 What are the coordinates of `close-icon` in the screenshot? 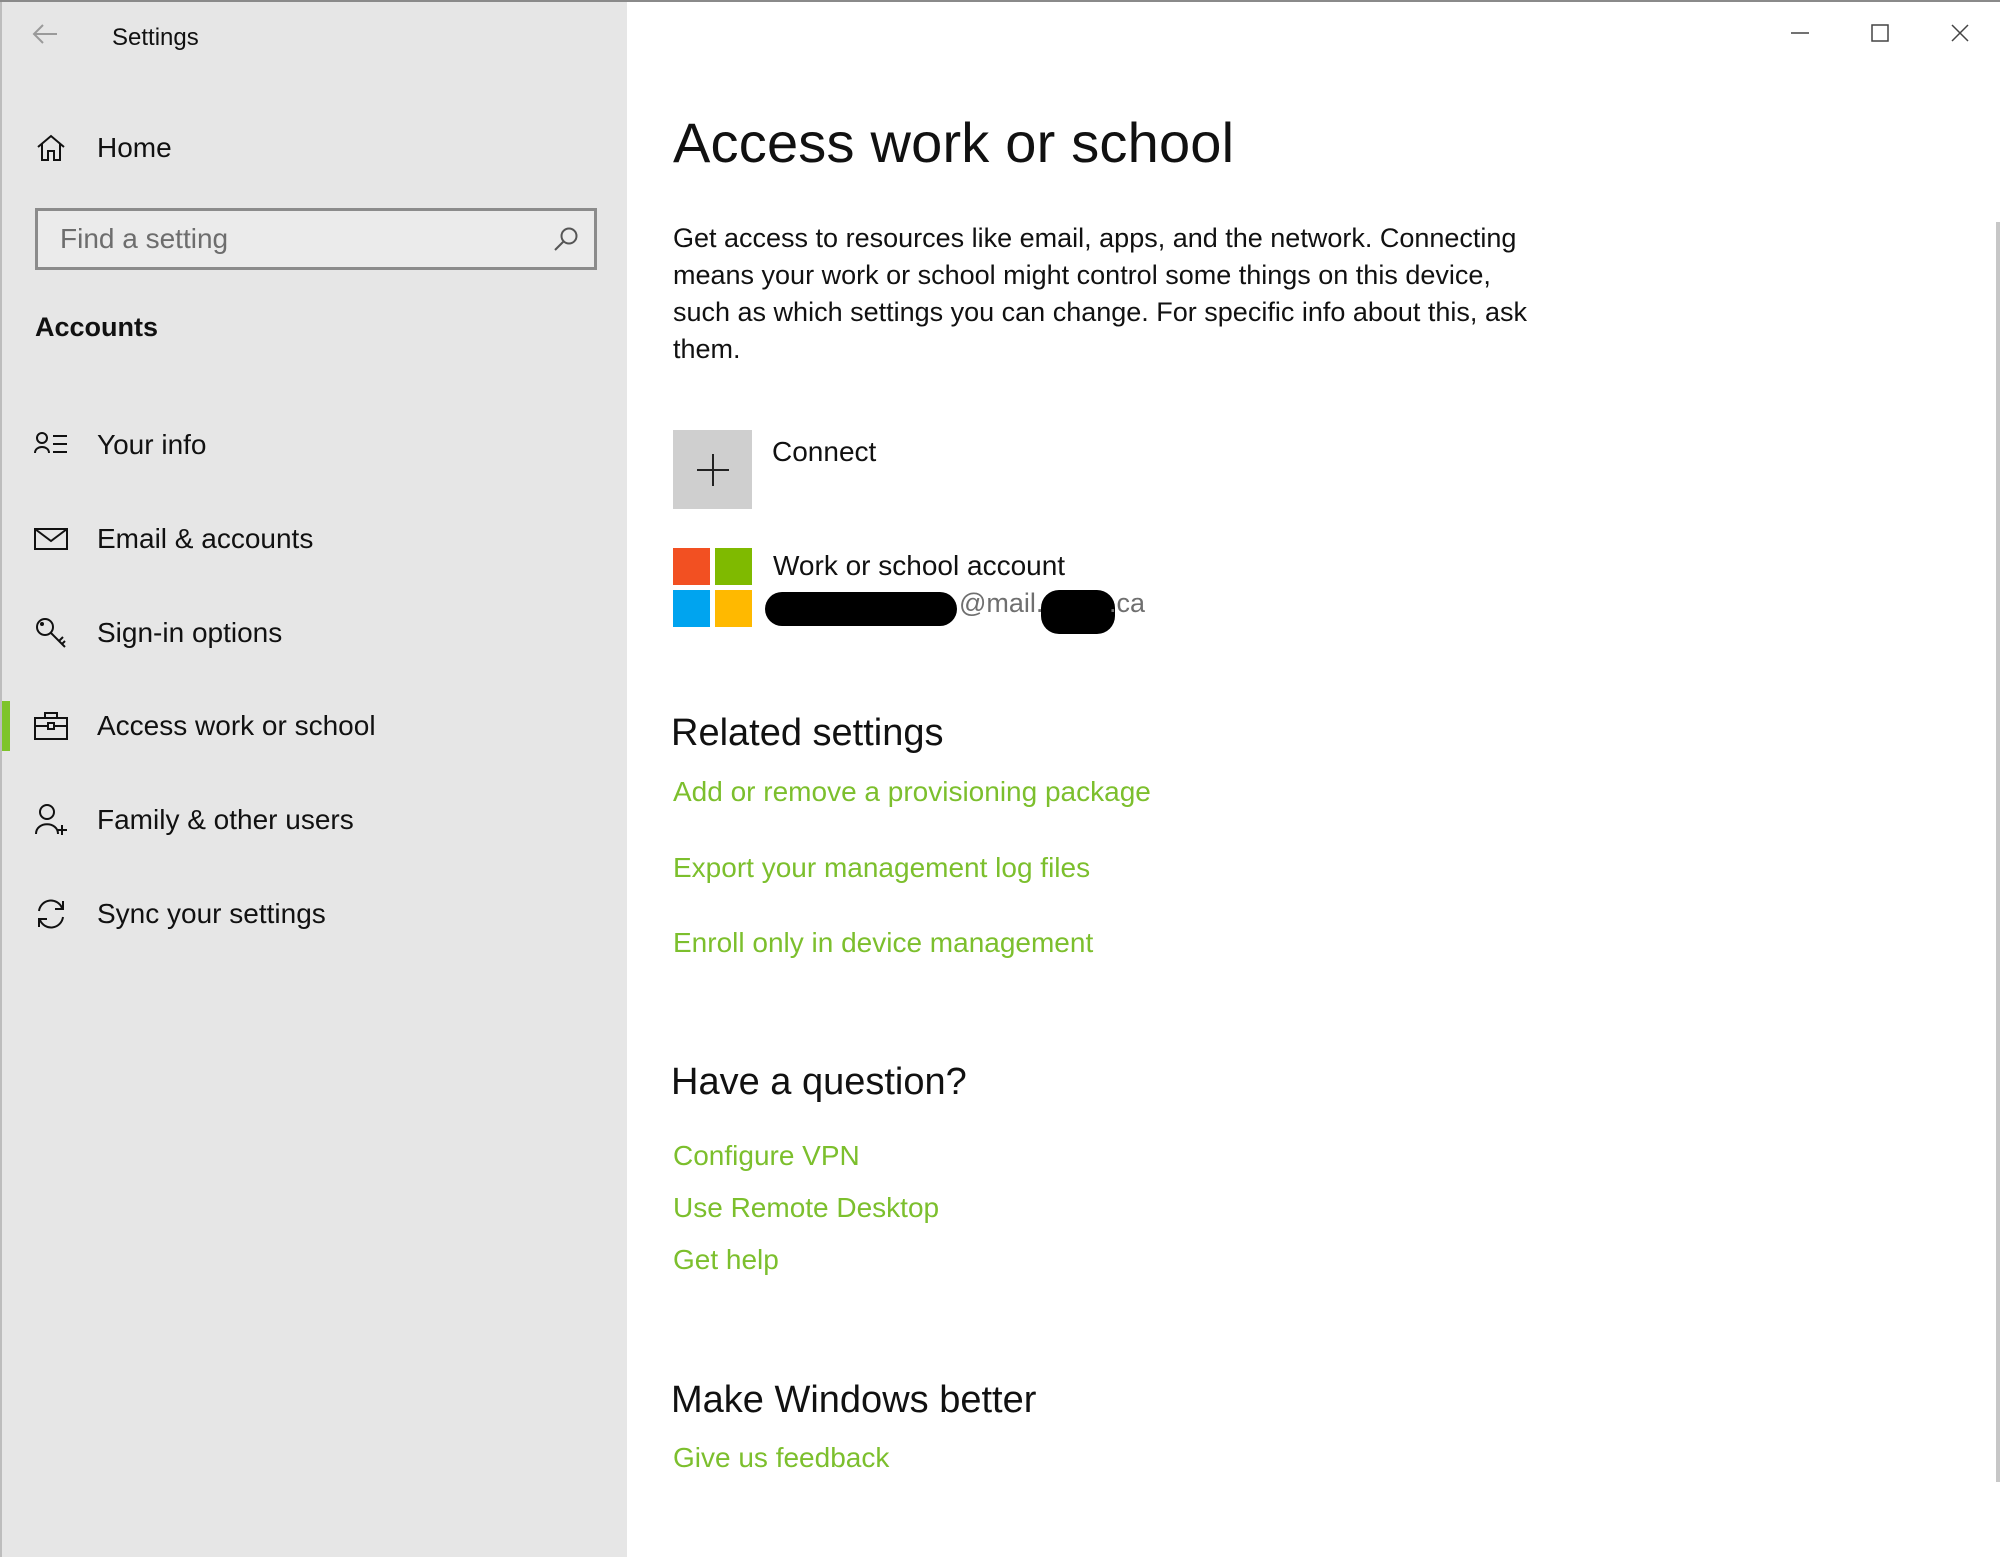 It's located at (1960, 33).